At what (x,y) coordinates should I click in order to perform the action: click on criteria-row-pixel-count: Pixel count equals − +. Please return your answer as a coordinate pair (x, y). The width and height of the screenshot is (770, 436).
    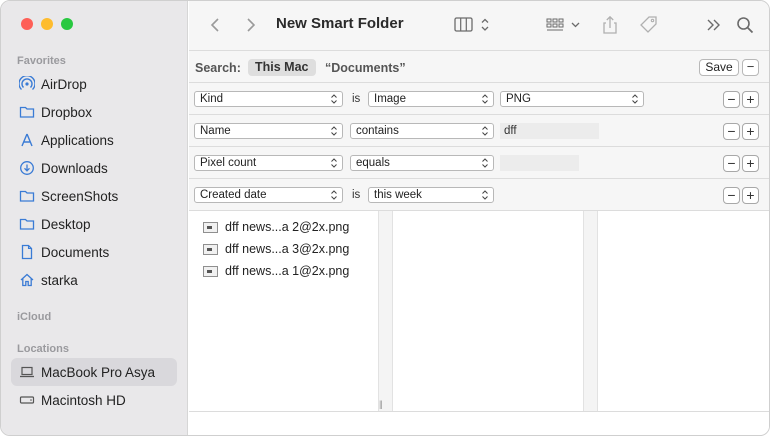
    Looking at the image, I should click on (479, 163).